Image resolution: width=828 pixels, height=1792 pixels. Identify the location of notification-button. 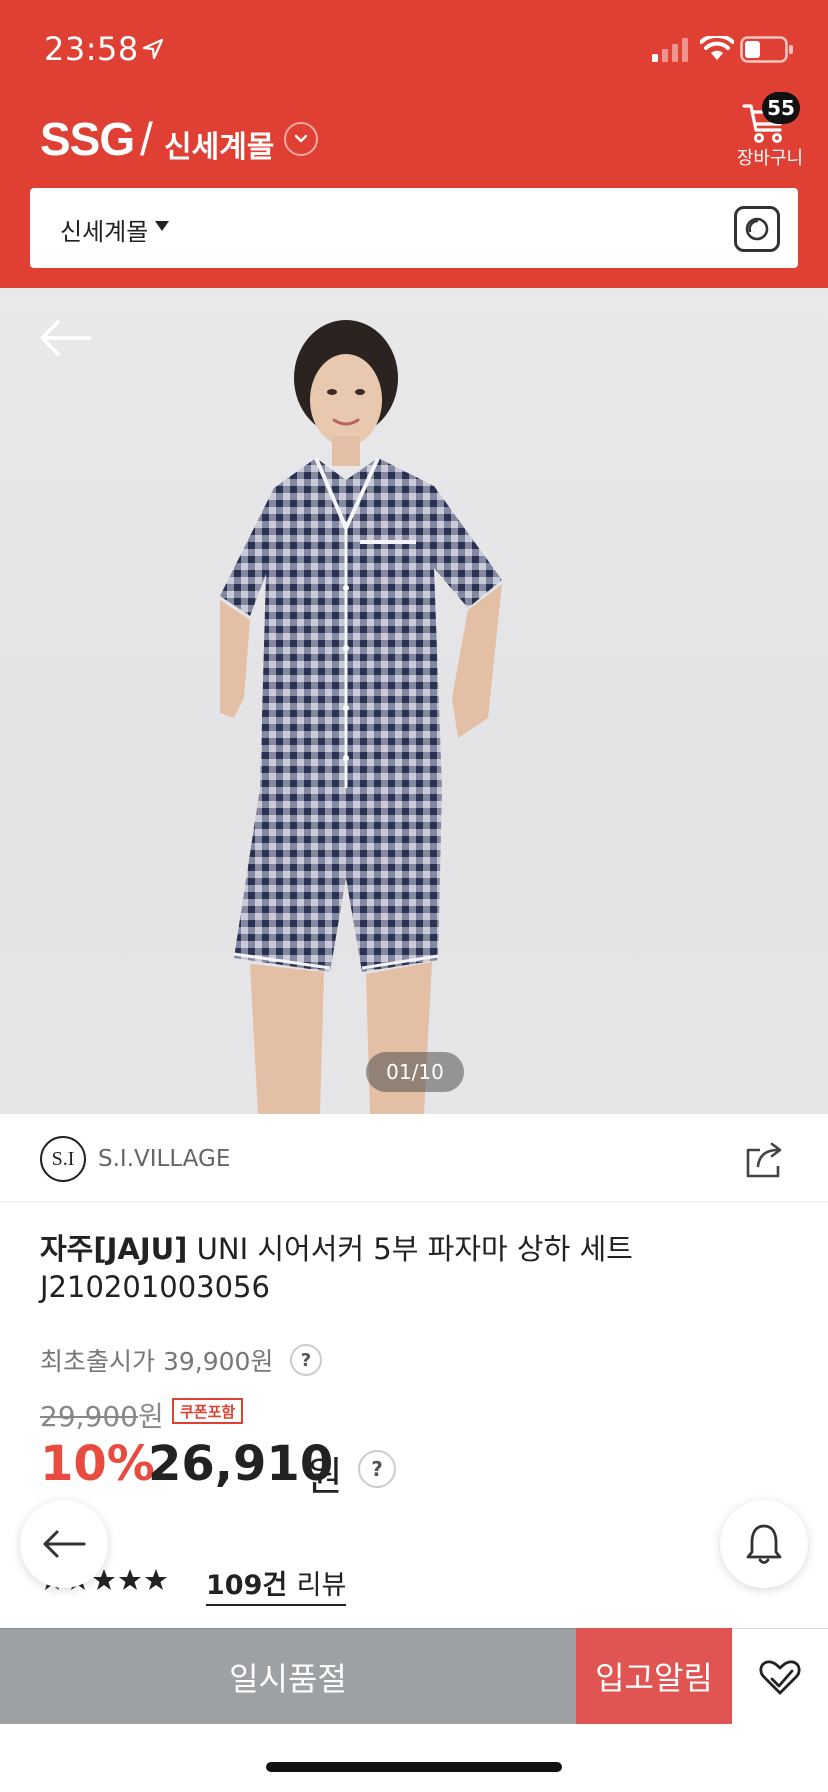
(764, 1544).